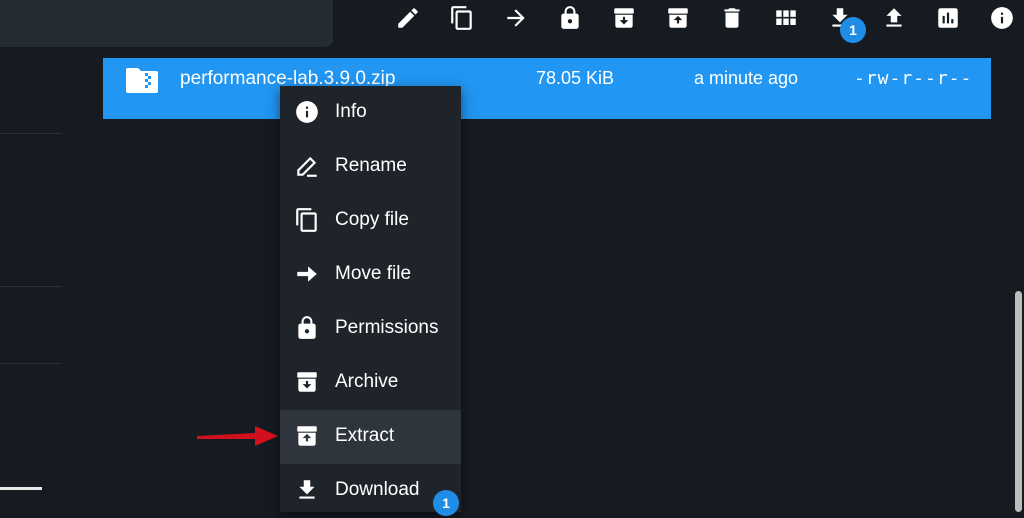 The image size is (1024, 518). Describe the element at coordinates (575, 78) in the screenshot. I see `file-size: 78.05 KiB` at that location.